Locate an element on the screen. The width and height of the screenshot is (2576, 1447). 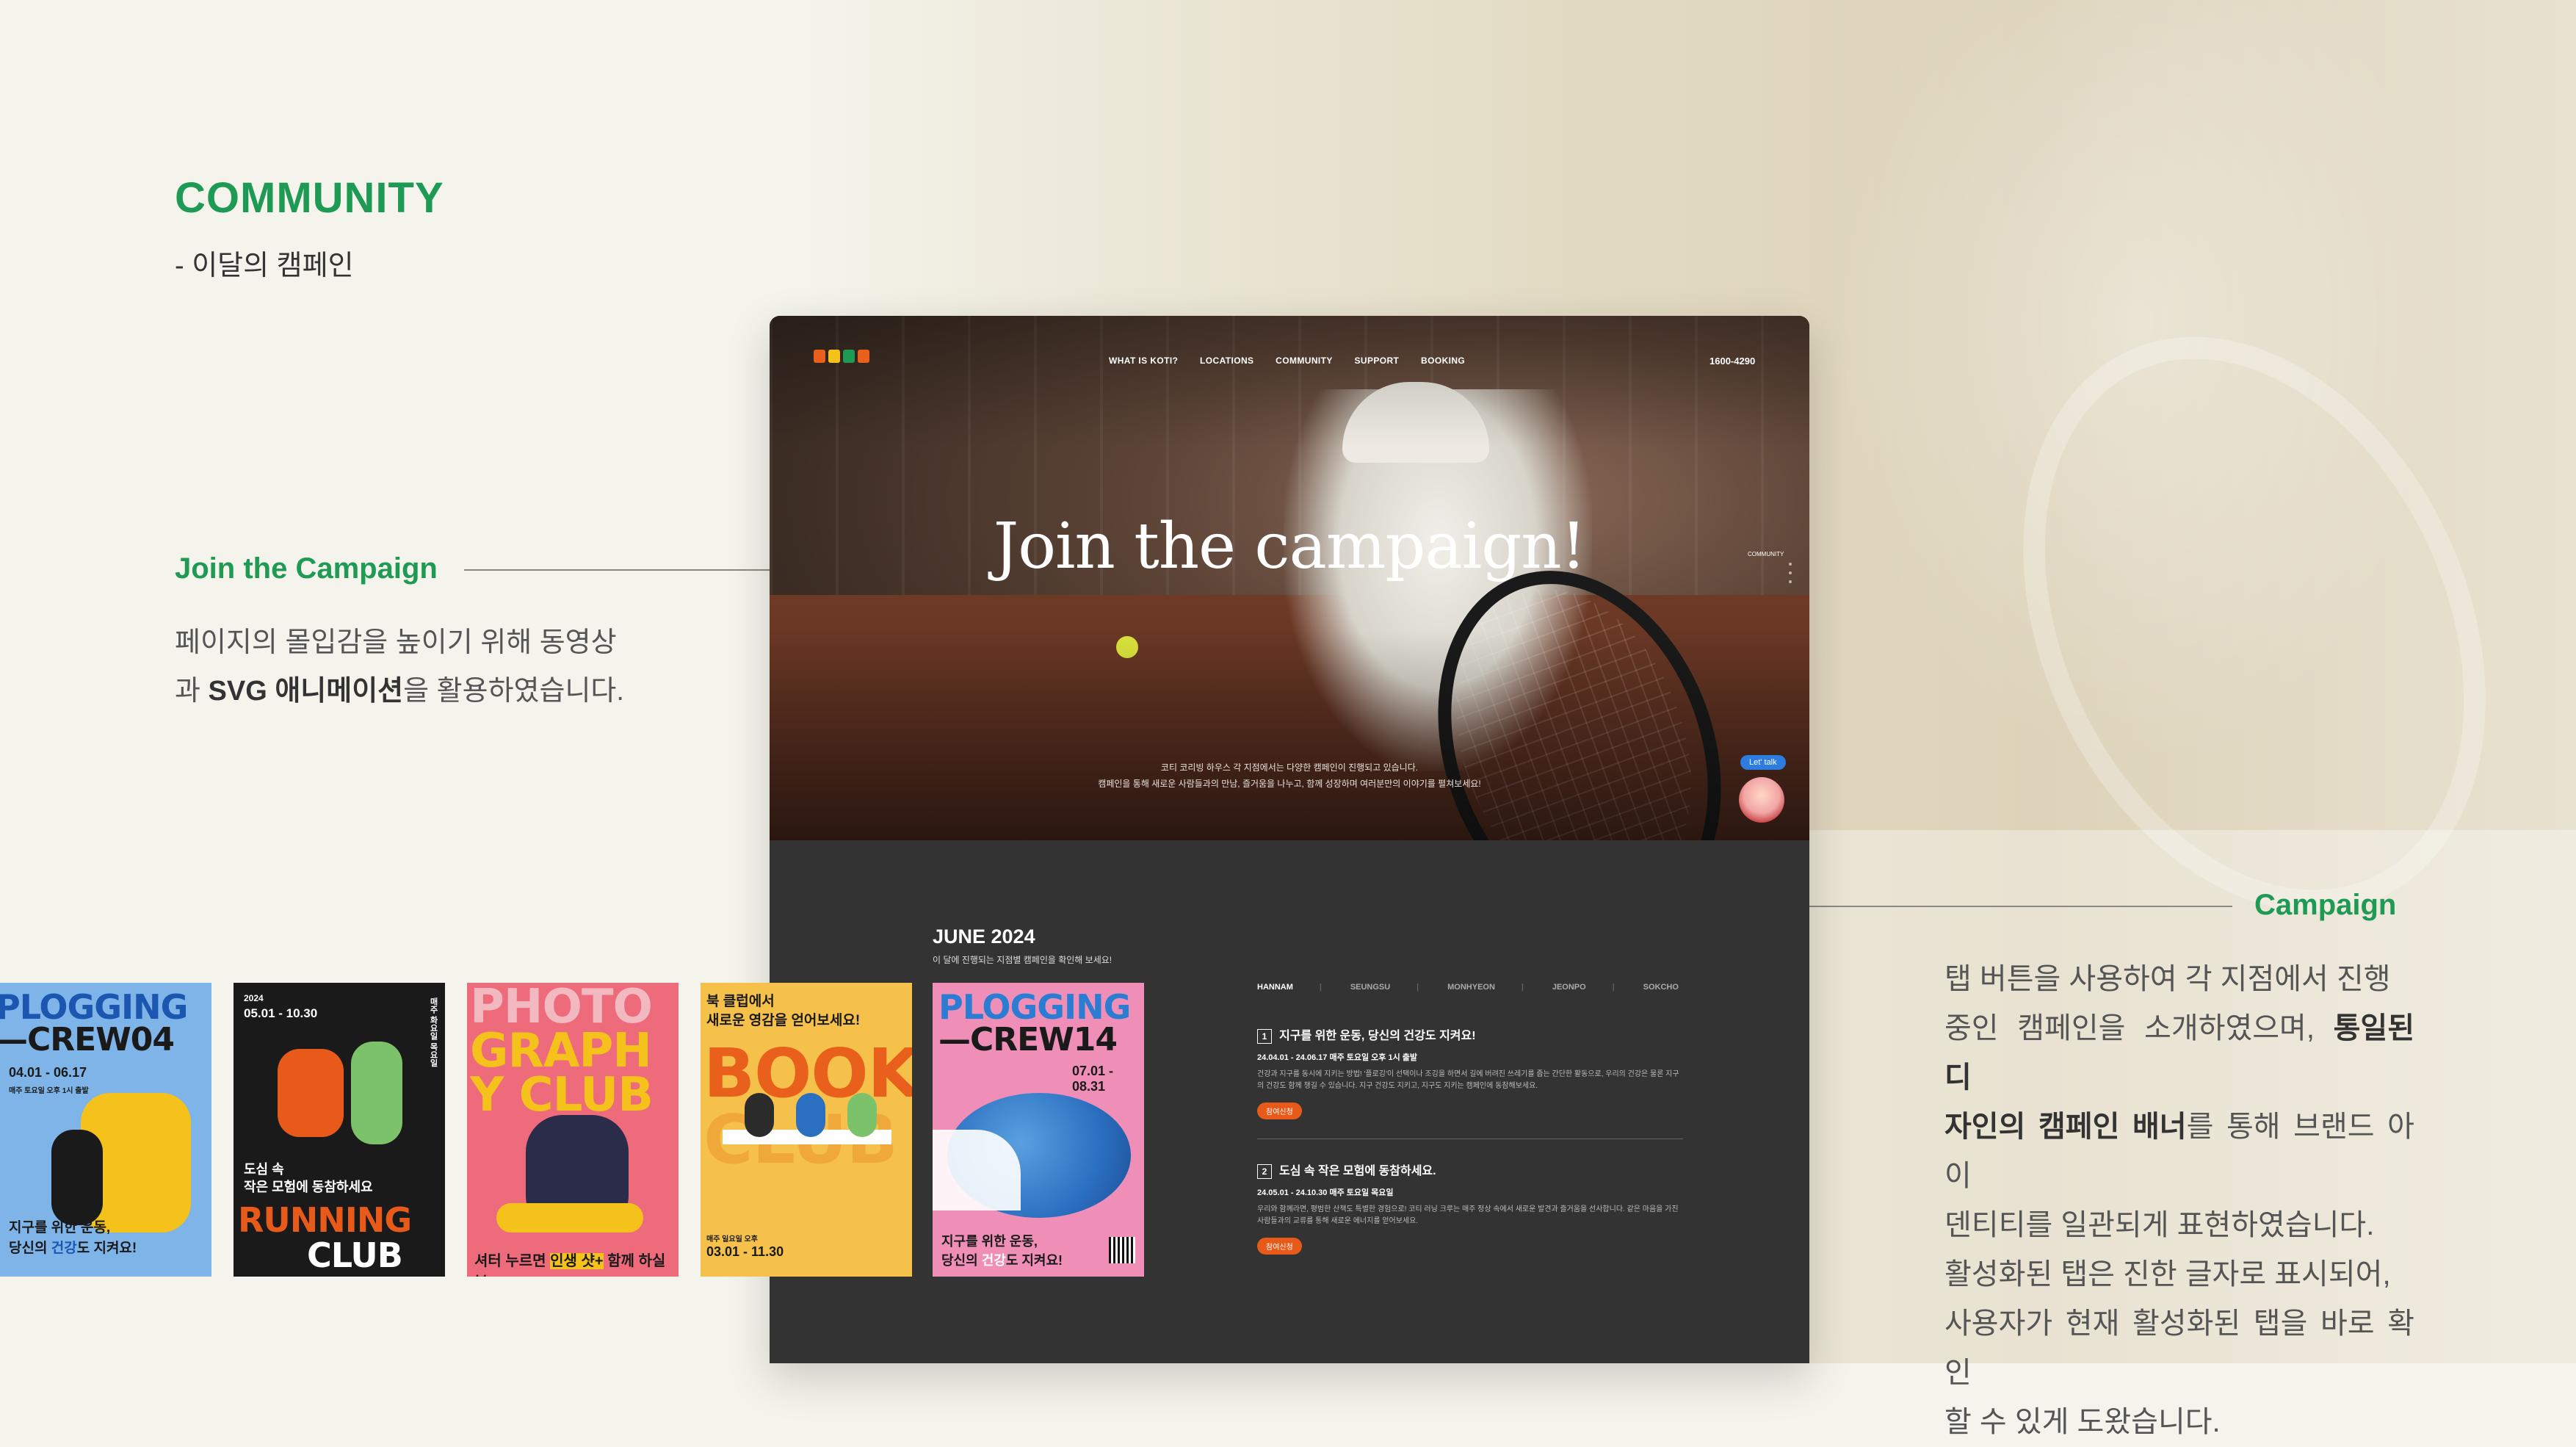
campaign-label: Campaign is located at coordinates (2325, 905).